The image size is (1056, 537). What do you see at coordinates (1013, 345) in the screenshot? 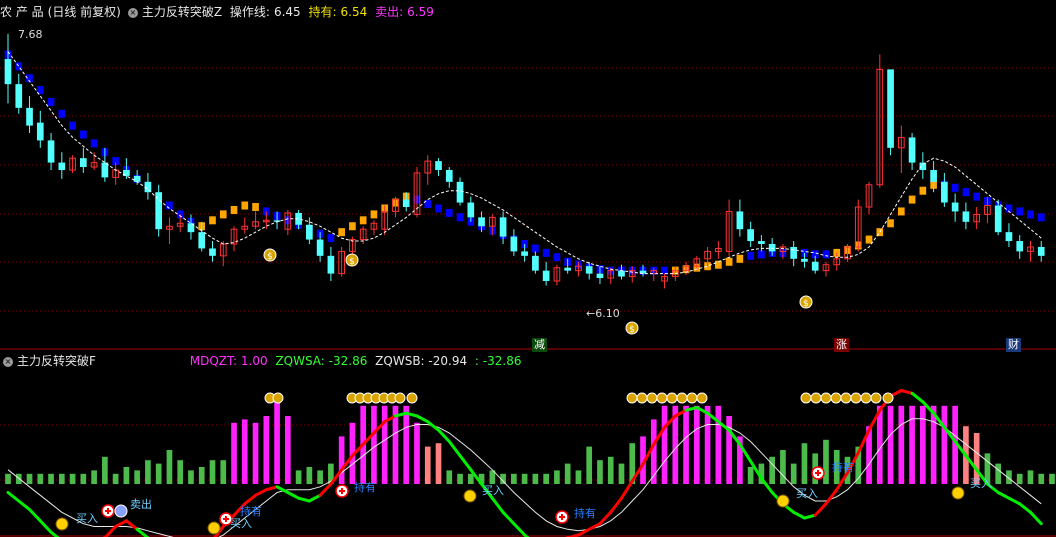
I see `event-tag-cai: 财` at bounding box center [1013, 345].